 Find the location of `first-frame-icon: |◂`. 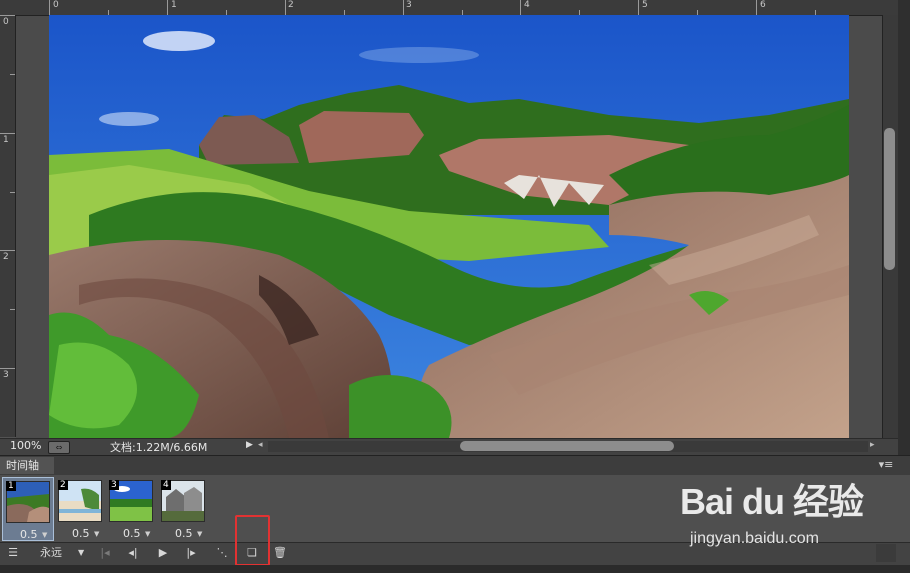

first-frame-icon: |◂ is located at coordinates (105, 553).